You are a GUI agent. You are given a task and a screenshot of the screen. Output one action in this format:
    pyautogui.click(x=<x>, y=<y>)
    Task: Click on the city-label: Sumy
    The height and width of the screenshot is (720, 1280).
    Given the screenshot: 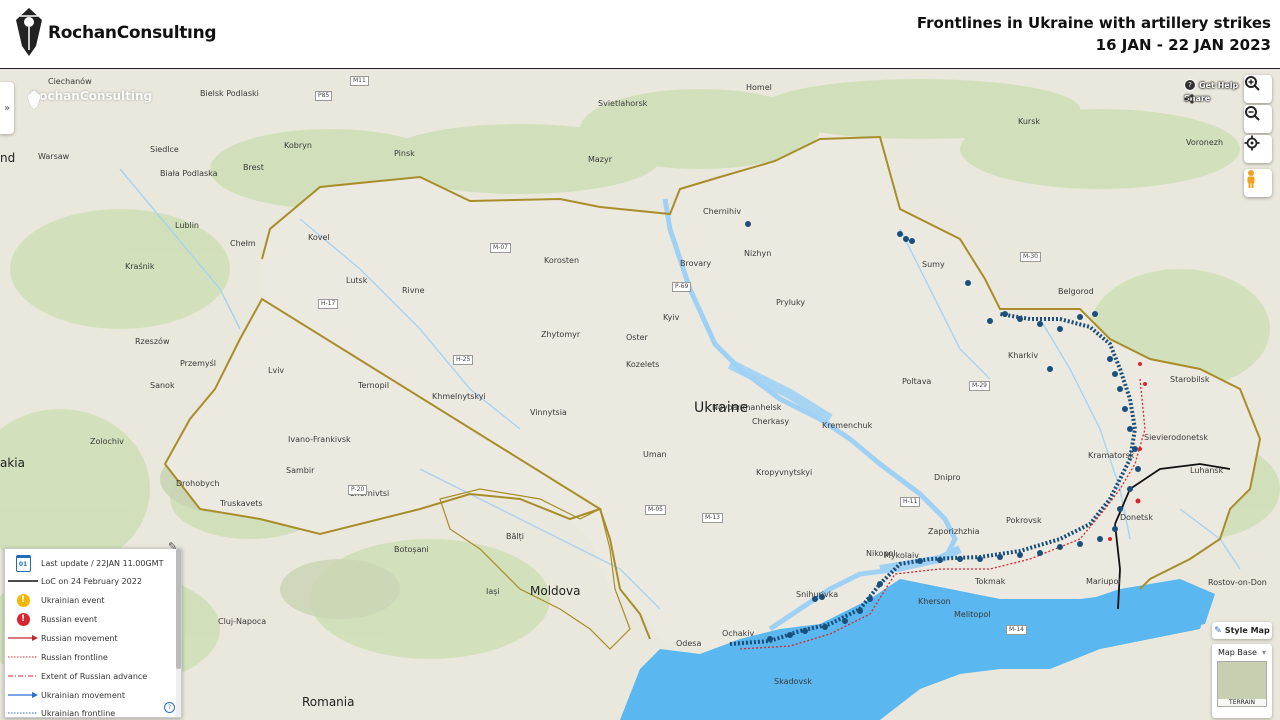 What is the action you would take?
    pyautogui.click(x=933, y=264)
    